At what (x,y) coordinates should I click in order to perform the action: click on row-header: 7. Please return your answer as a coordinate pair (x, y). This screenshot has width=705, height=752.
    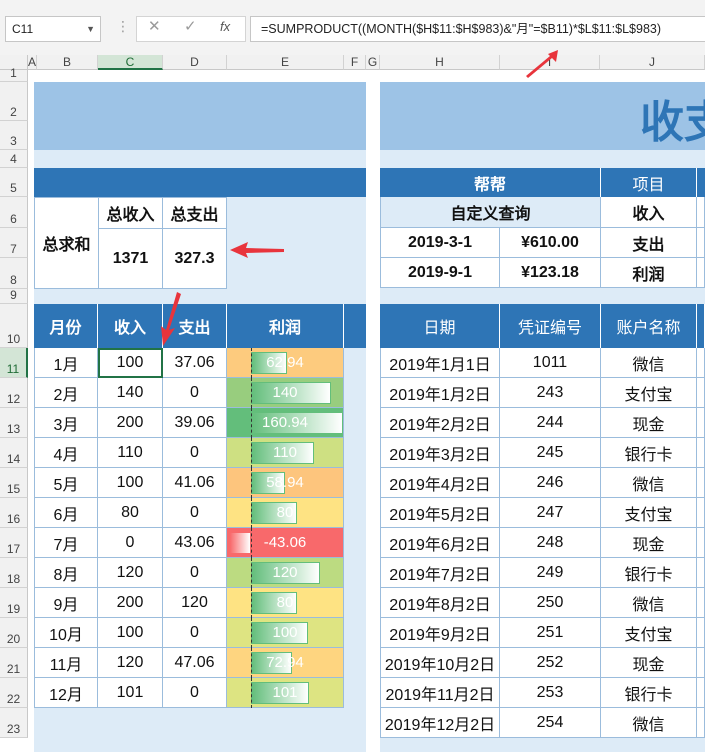
    Looking at the image, I should click on (14, 243).